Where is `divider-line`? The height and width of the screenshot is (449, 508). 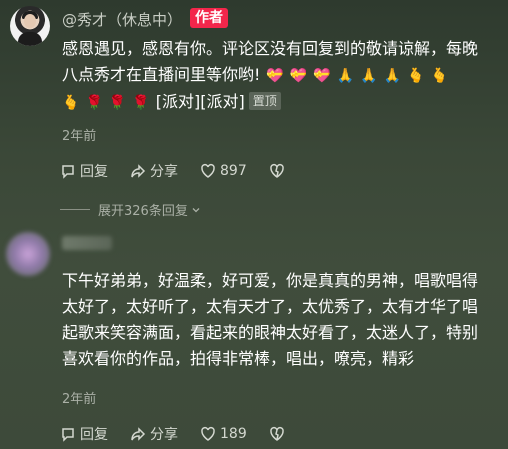 divider-line is located at coordinates (75, 209).